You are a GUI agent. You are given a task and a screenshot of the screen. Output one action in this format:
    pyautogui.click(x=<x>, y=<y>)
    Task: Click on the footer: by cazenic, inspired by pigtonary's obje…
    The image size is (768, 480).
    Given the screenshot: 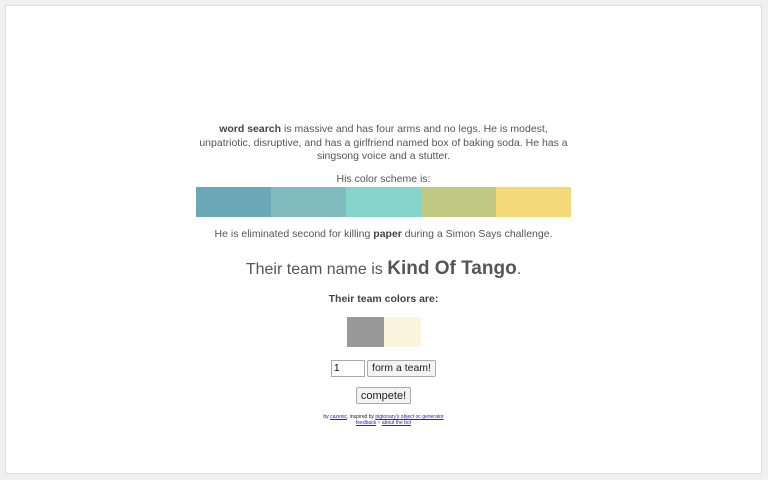 What is the action you would take?
    pyautogui.click(x=383, y=420)
    